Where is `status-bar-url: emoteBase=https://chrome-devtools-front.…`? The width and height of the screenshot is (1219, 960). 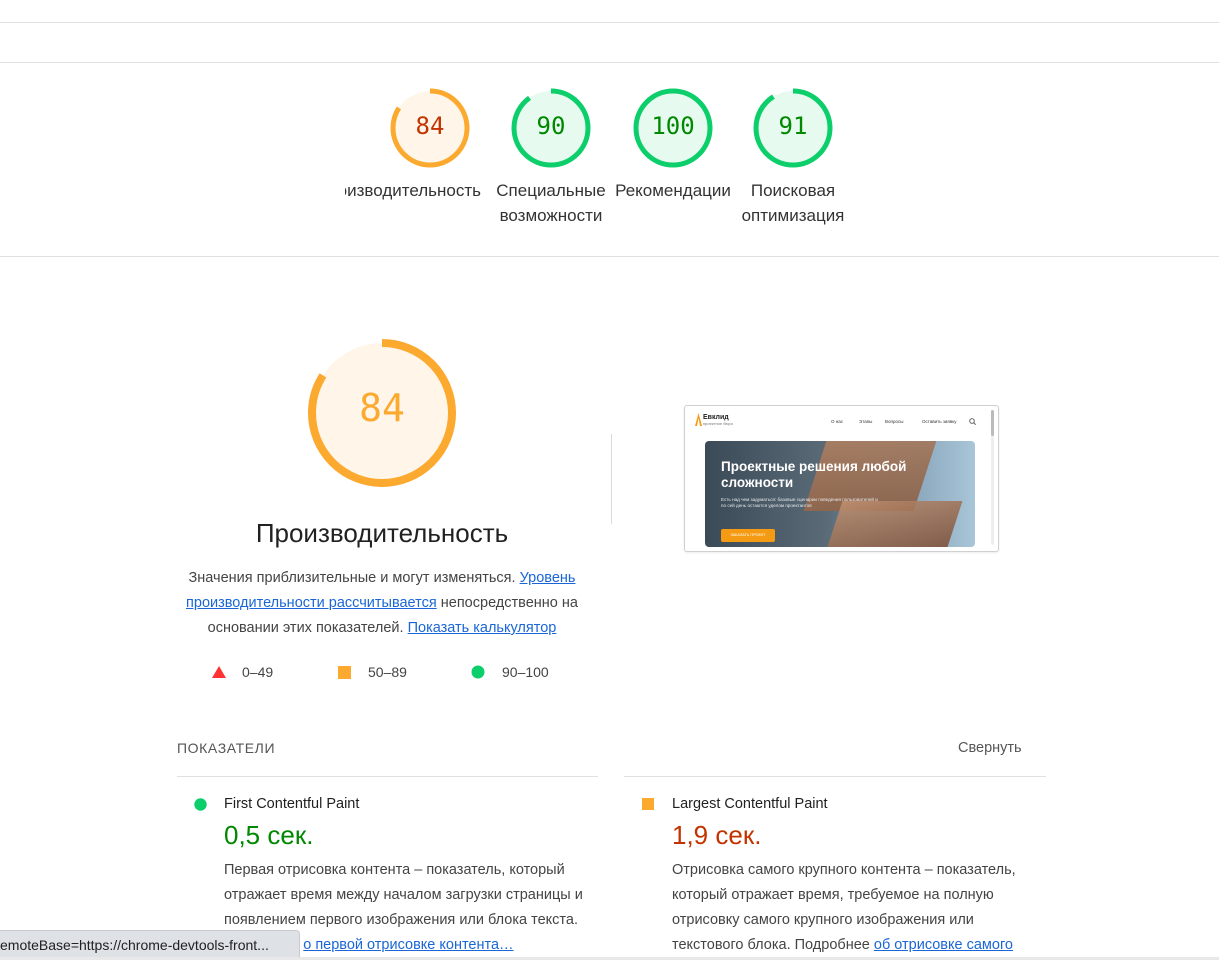
status-bar-url: emoteBase=https://chrome-devtools-front.… is located at coordinates (150, 945).